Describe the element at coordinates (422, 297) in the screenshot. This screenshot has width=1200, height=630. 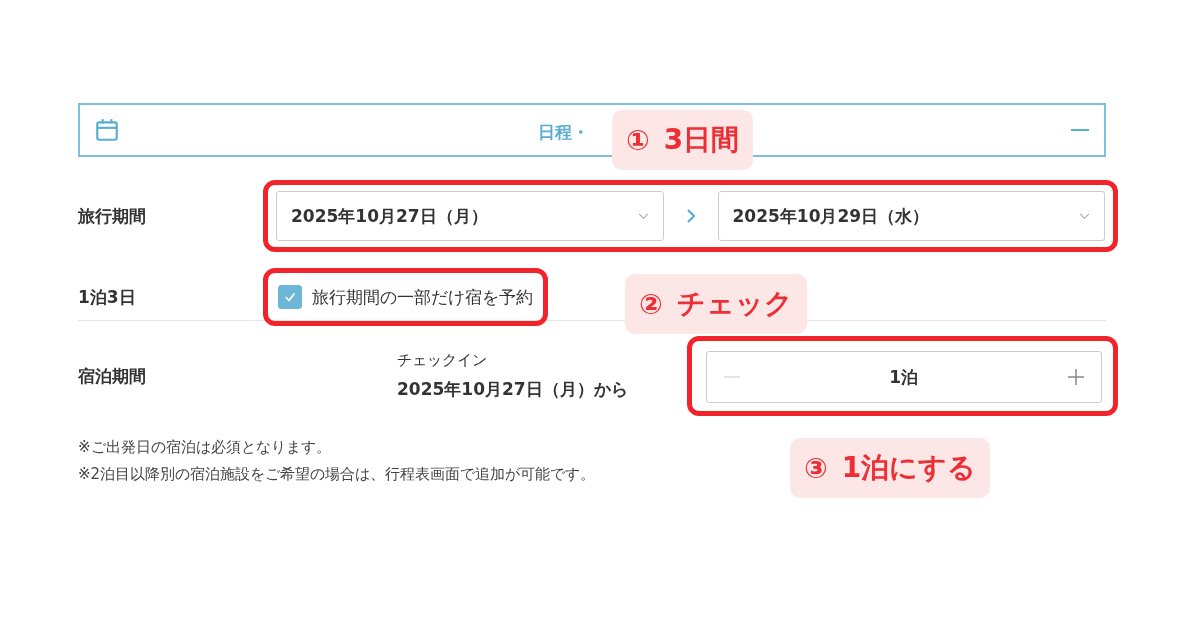
I see `checkbox-label: 旅行期間の一部だけ宿を予約` at that location.